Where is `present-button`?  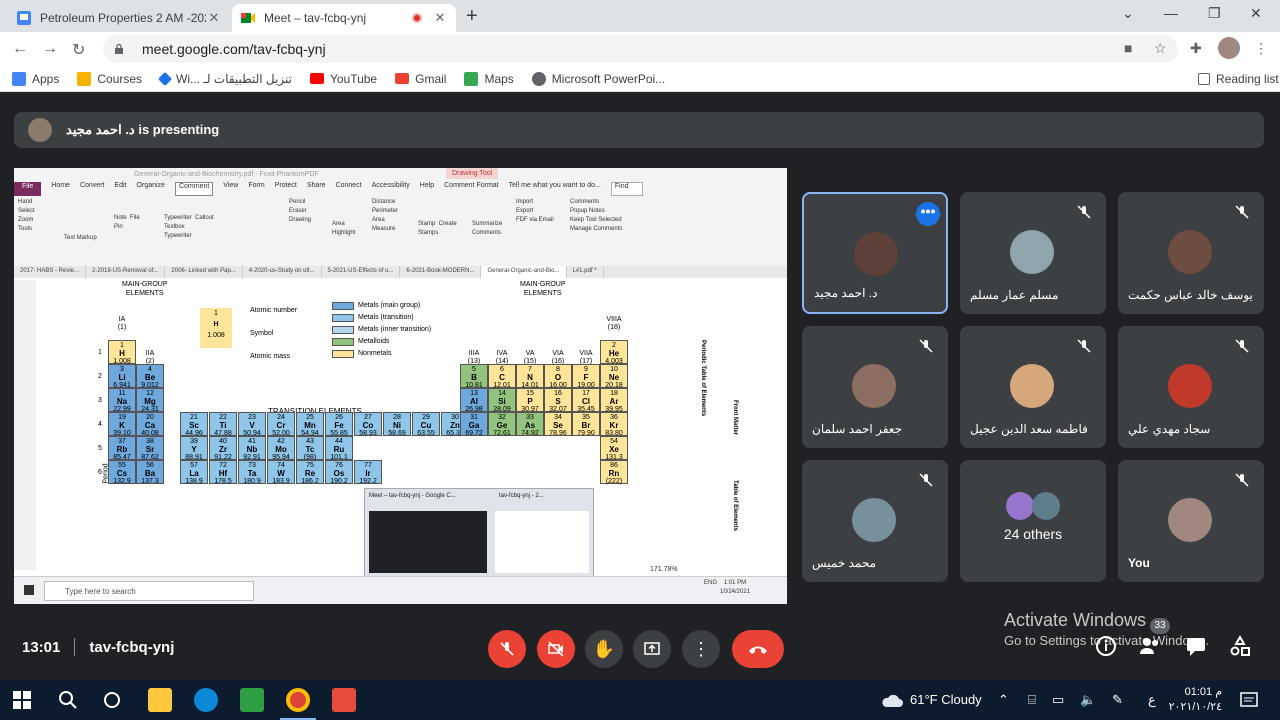 present-button is located at coordinates (652, 649).